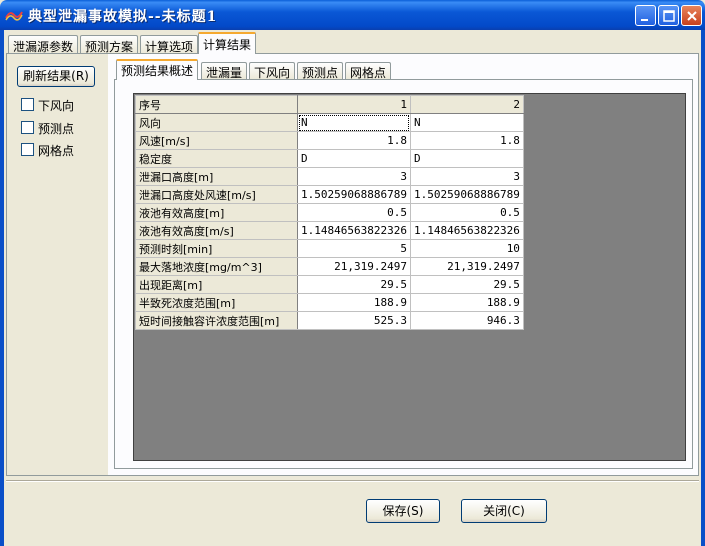  I want to click on tab-calc-options: 计算选项, so click(169, 44).